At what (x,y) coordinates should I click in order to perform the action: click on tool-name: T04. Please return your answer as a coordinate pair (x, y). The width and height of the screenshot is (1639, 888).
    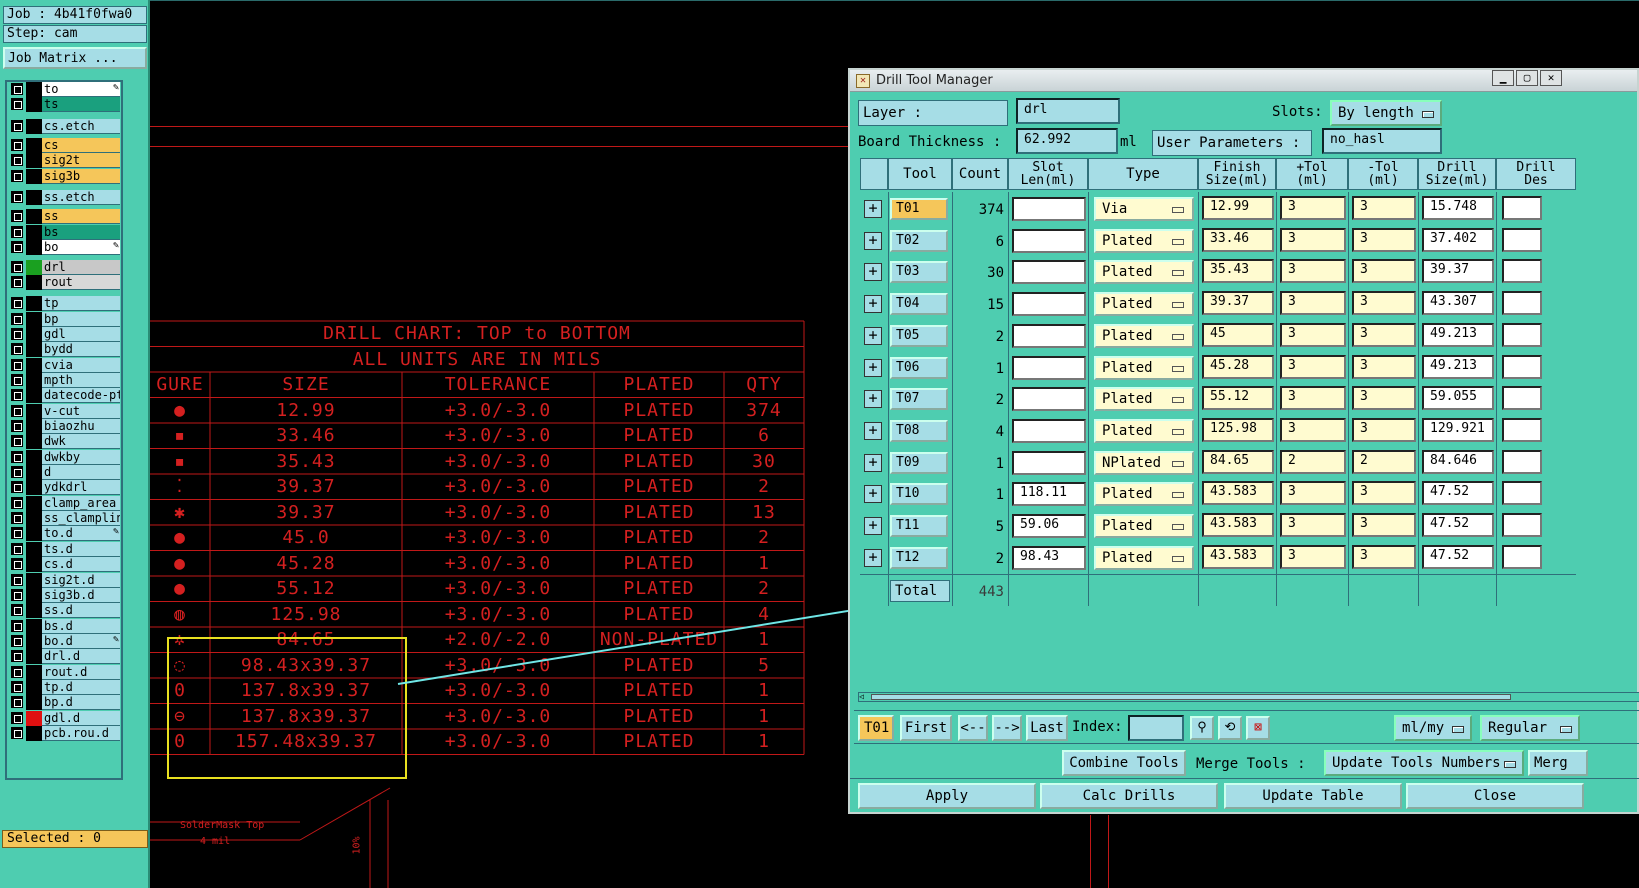
    Looking at the image, I should click on (919, 304).